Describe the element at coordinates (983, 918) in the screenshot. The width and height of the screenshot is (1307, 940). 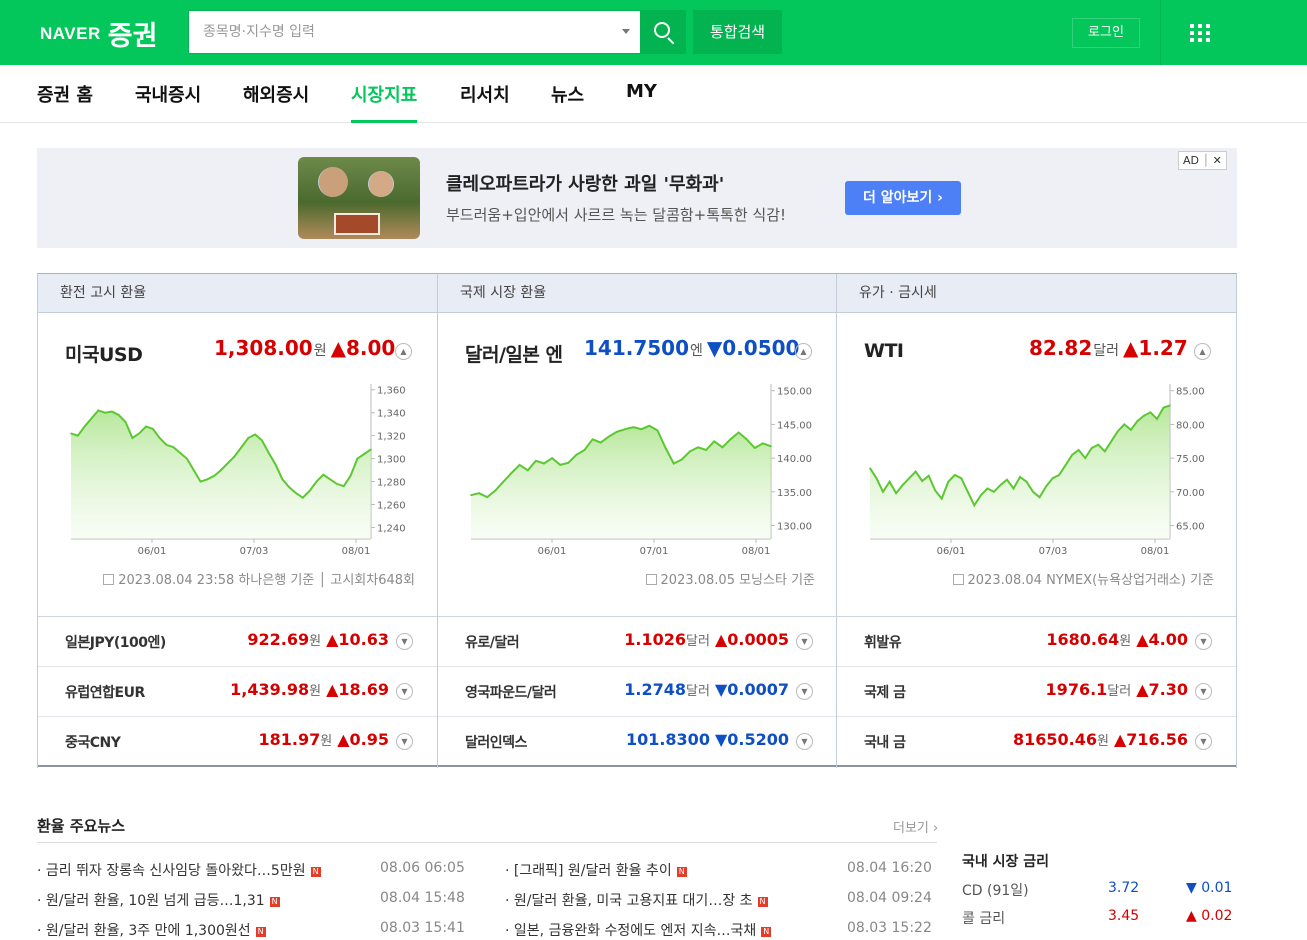
I see `rate-name: 콜 금리` at that location.